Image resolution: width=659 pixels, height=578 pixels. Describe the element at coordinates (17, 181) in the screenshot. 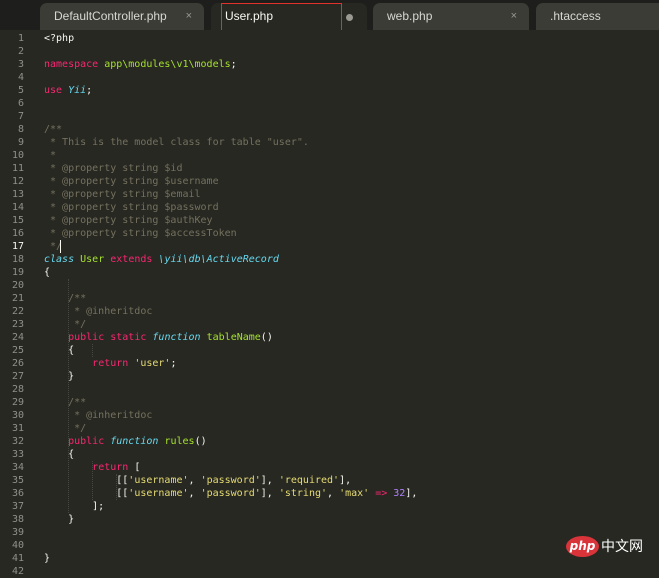

I see `line-number: 12` at that location.